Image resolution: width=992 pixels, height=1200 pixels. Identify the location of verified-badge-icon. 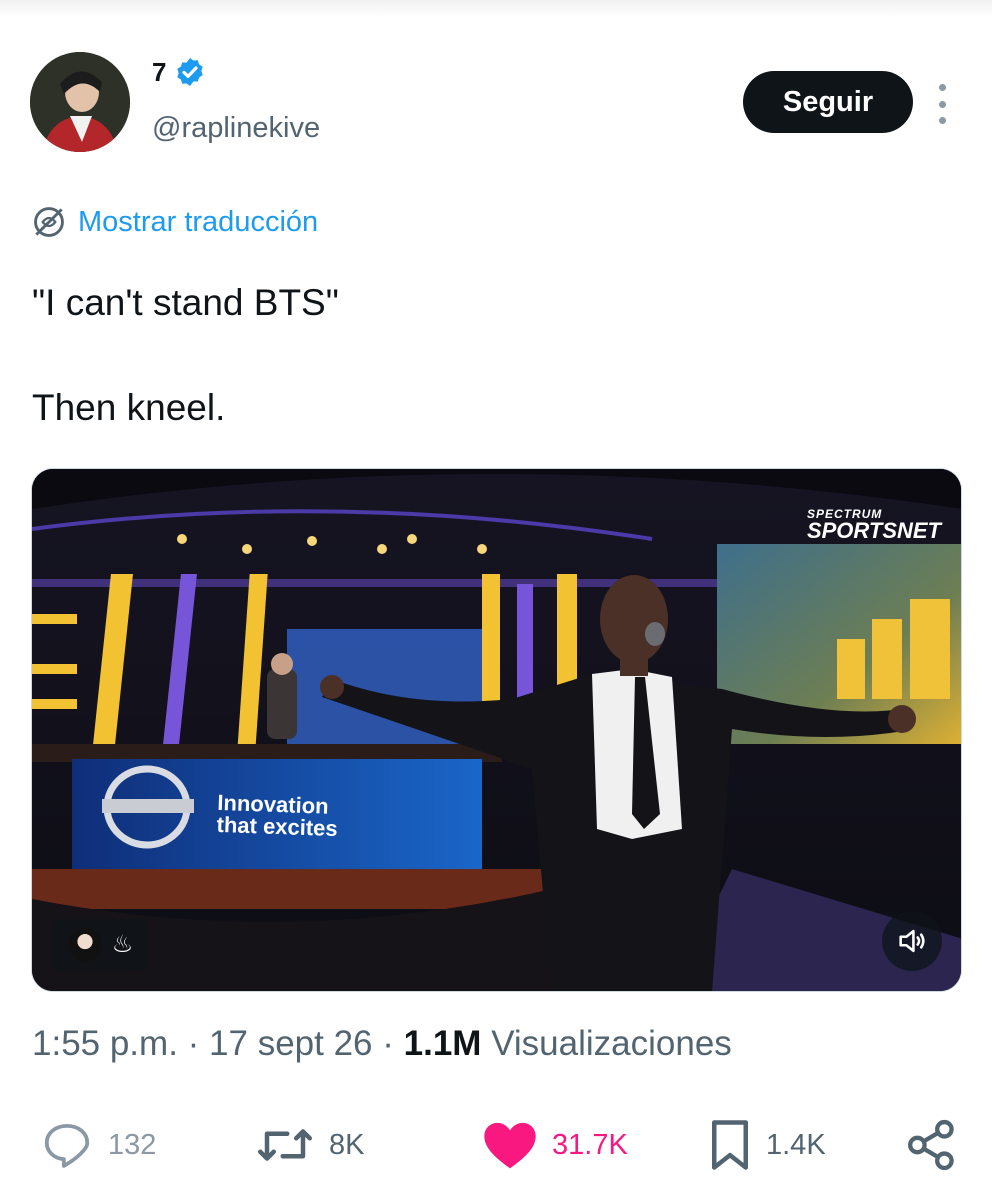
(190, 72).